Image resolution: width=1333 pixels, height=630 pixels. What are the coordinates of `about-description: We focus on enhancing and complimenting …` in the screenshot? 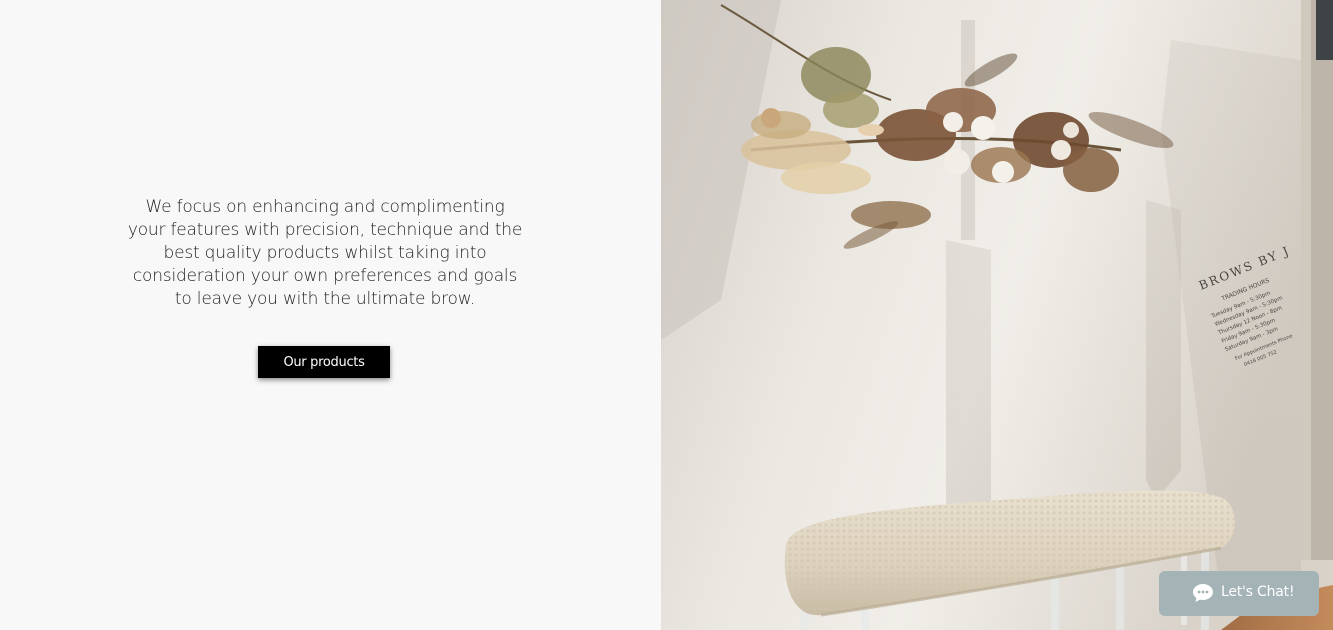 It's located at (325, 253).